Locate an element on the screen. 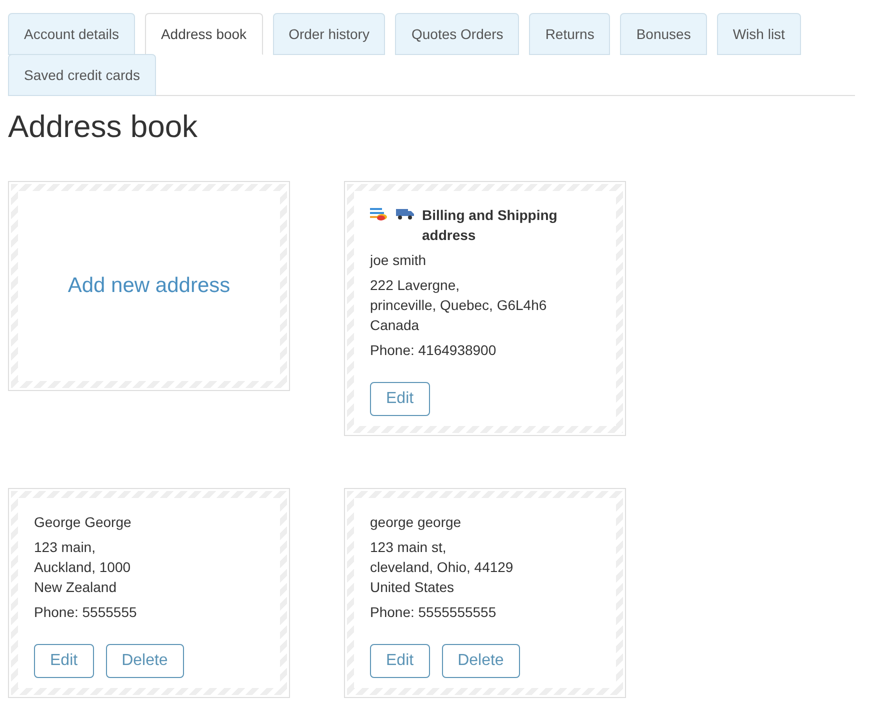  add-address-link: Add new address is located at coordinates (149, 286).